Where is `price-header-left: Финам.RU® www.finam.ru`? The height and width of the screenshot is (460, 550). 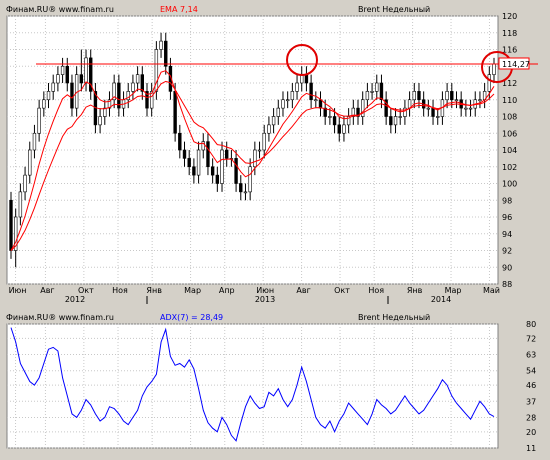
price-header-left: Финам.RU® www.finam.ru is located at coordinates (60, 9).